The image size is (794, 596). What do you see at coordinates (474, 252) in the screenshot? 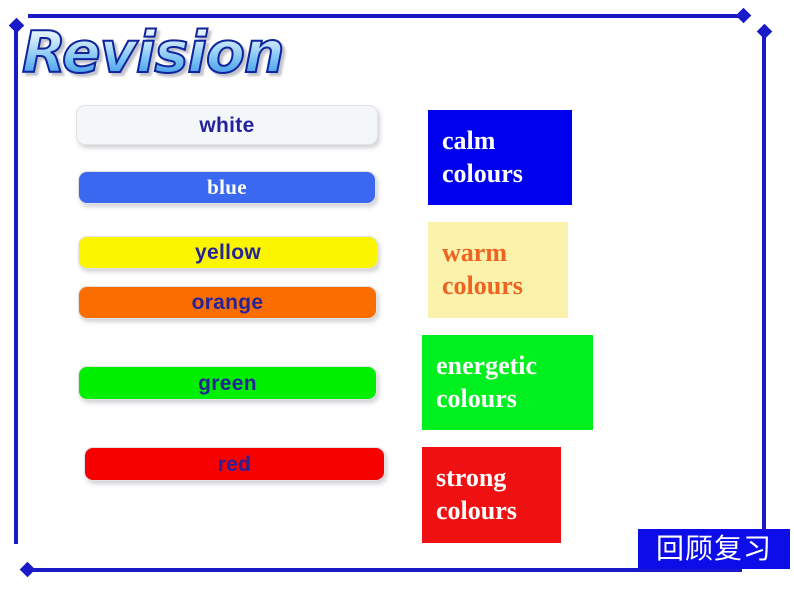
I see `colour-block-warm-line1: warm` at bounding box center [474, 252].